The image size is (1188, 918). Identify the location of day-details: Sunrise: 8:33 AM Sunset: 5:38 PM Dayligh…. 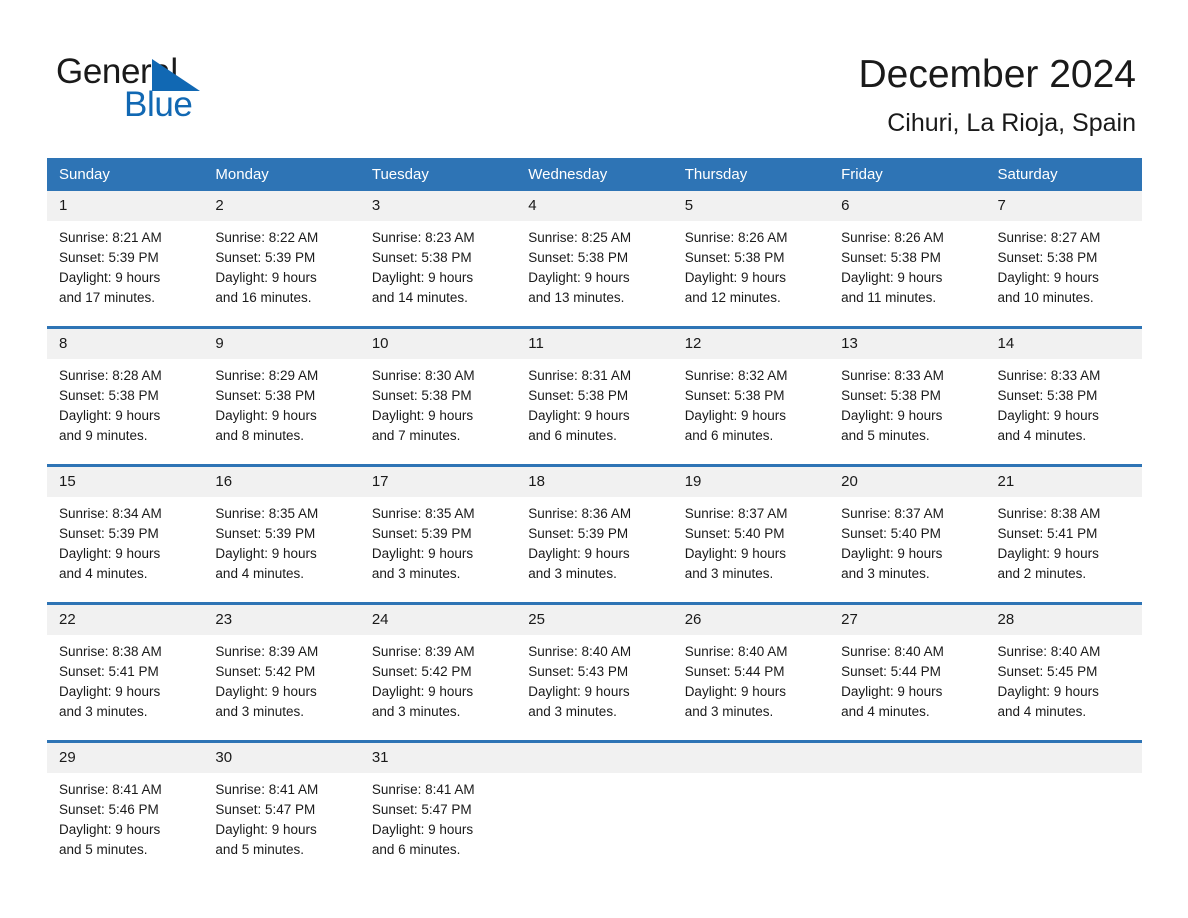
(1064, 402).